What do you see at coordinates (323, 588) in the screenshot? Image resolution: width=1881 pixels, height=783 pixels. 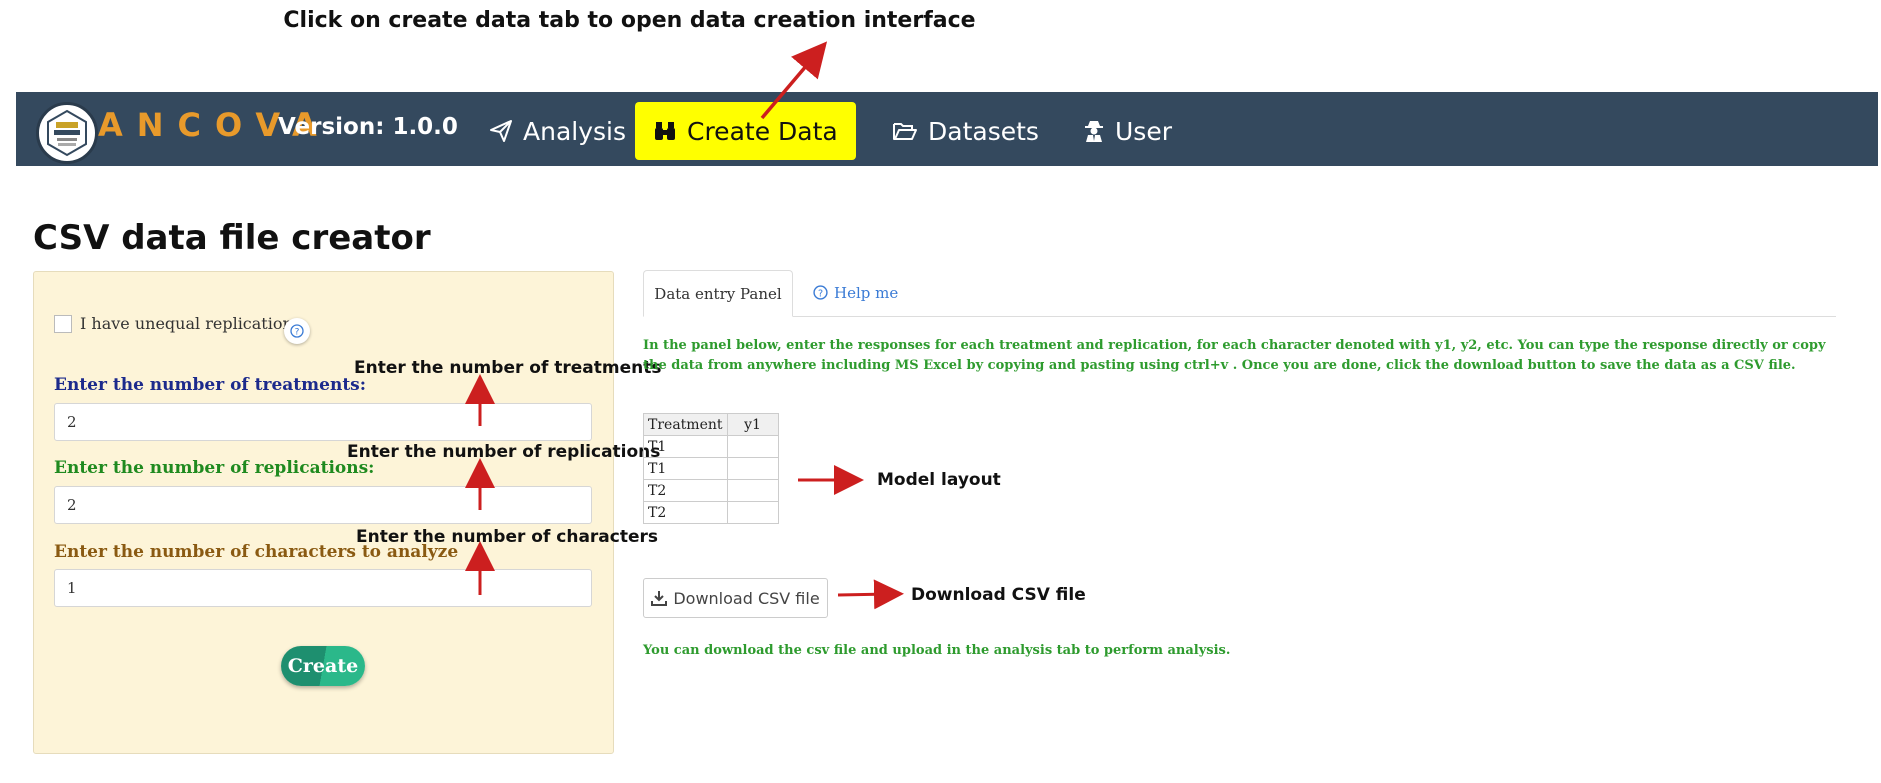 I see `characters-input: 1` at bounding box center [323, 588].